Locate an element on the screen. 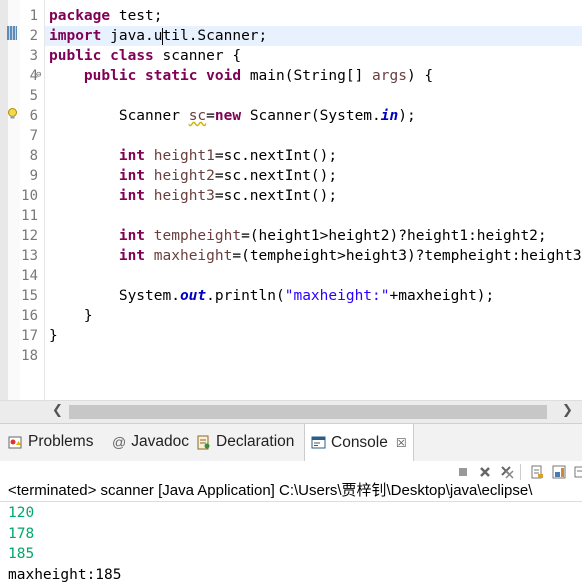 Image resolution: width=582 pixels, height=587 pixels. line-number: 15 is located at coordinates (29, 296).